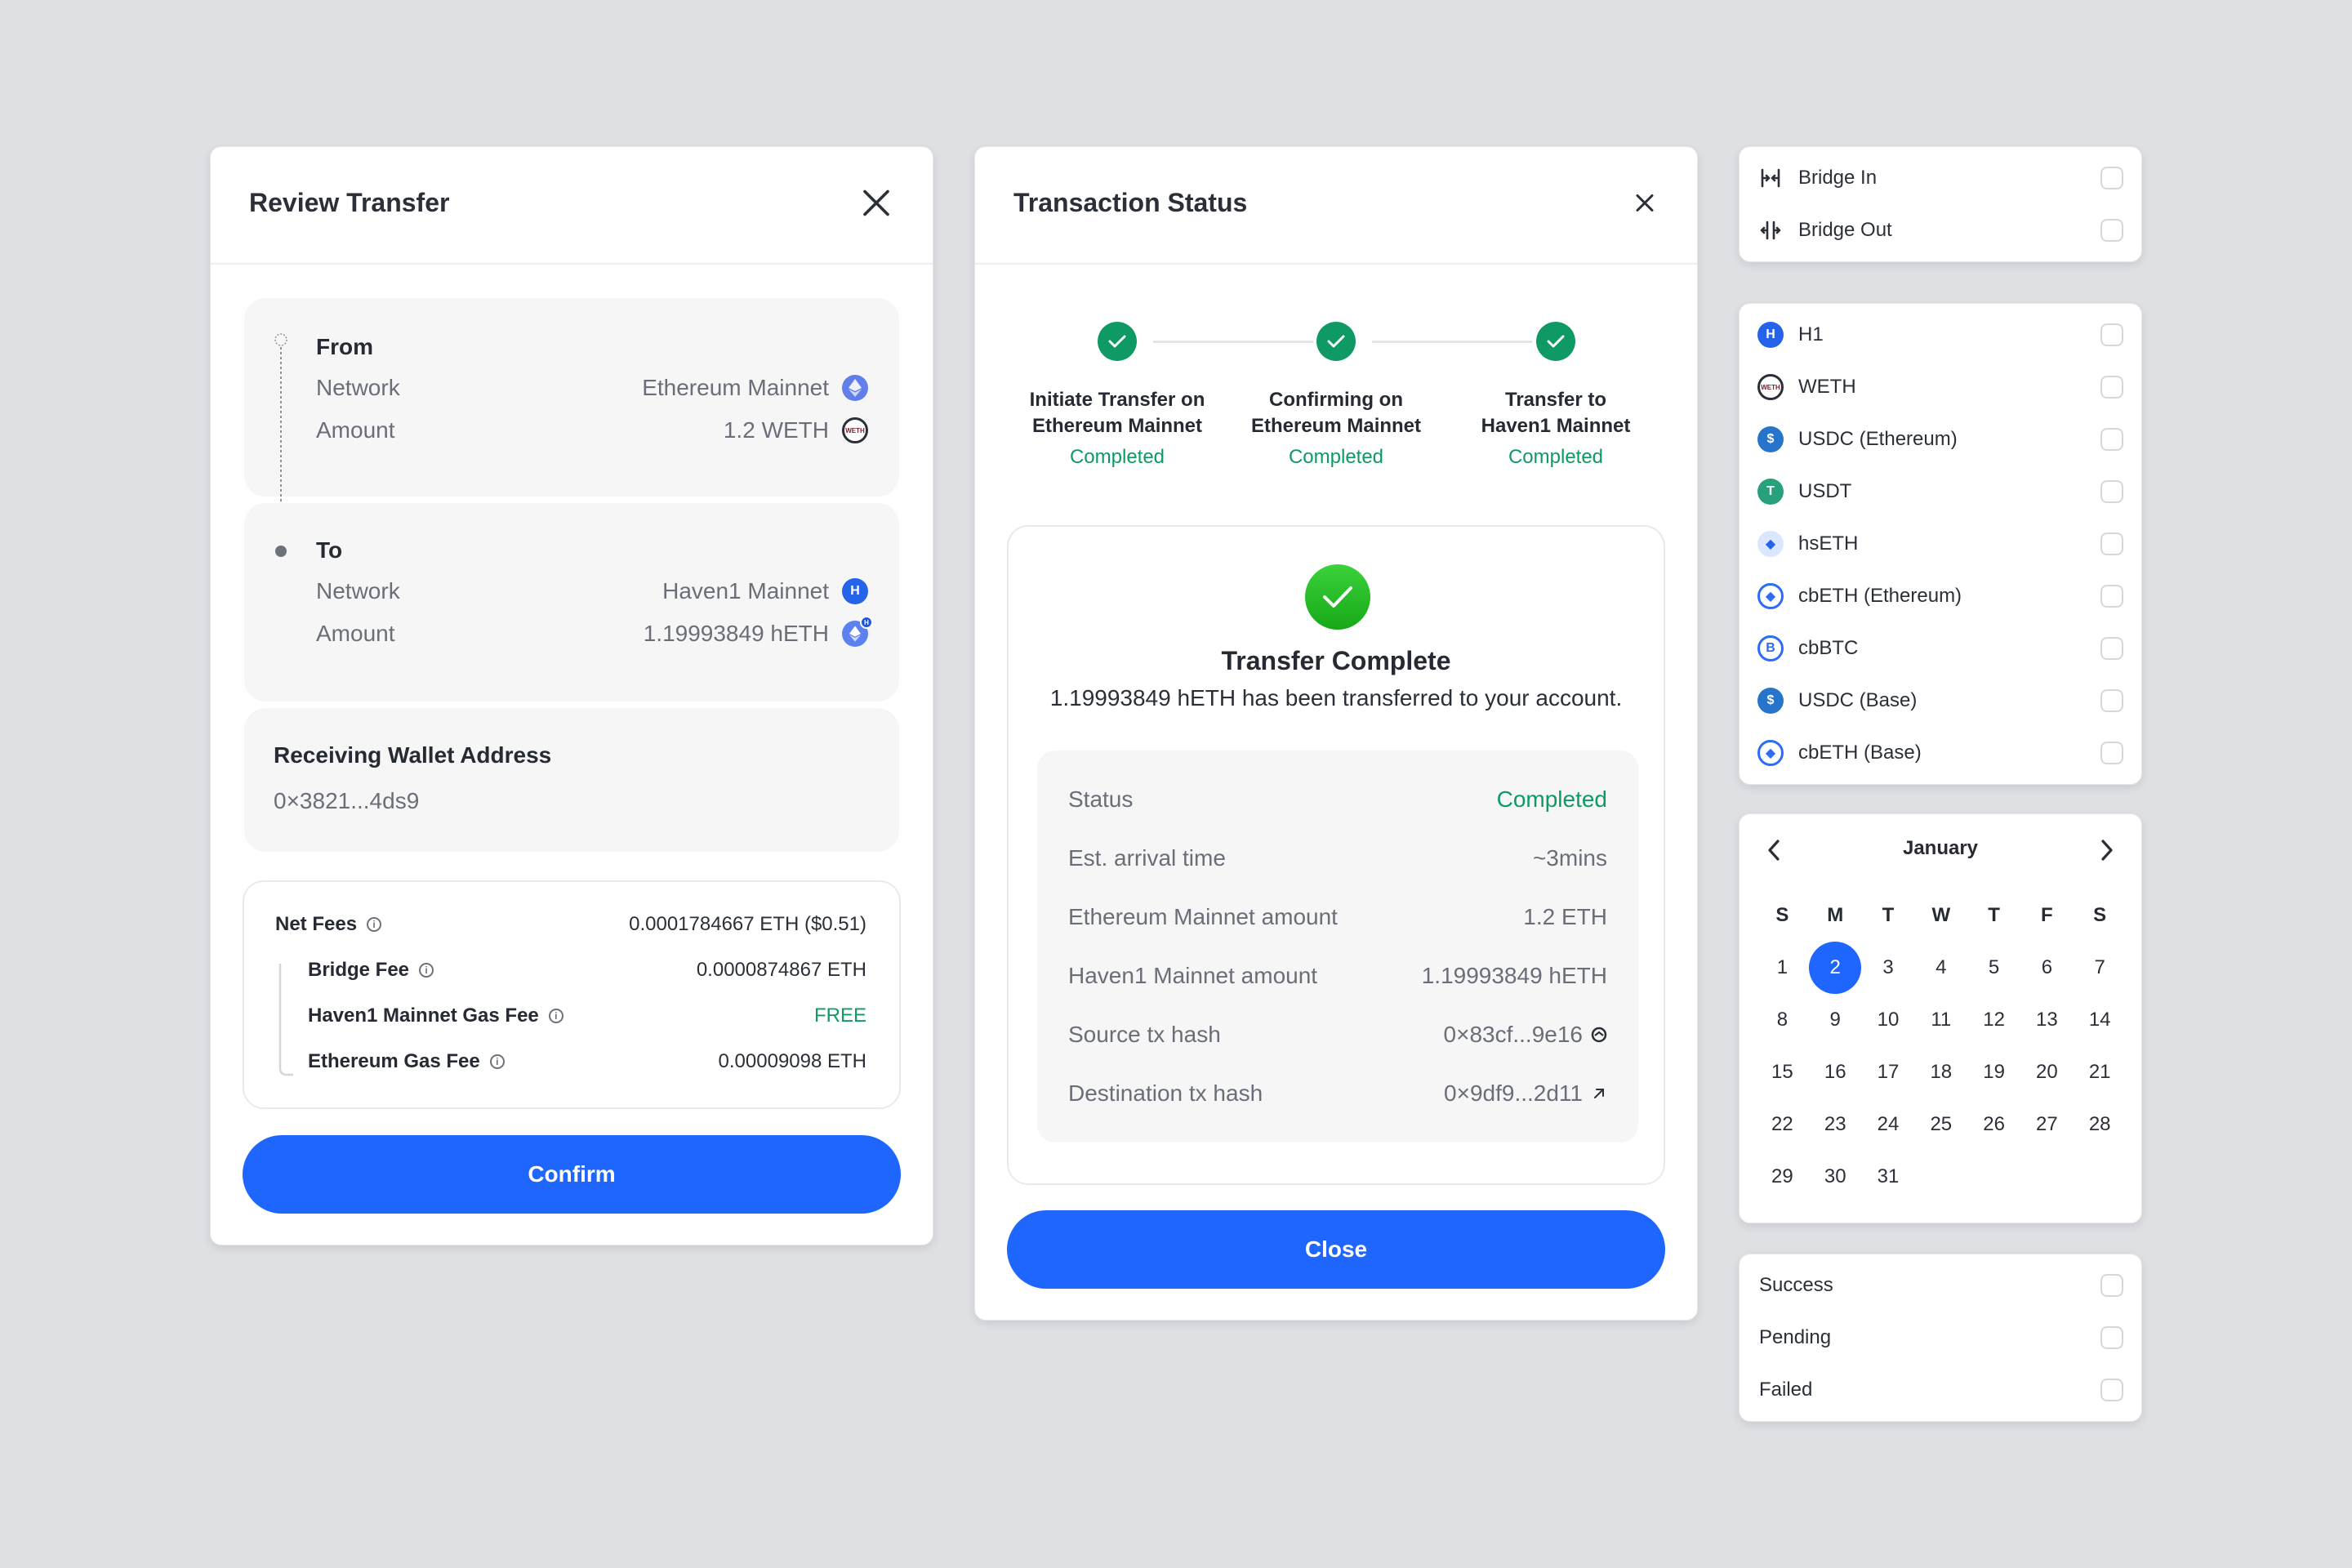 This screenshot has height=1568, width=2352. I want to click on haven1-amount-value: 1.19993849 hETH, so click(1514, 976).